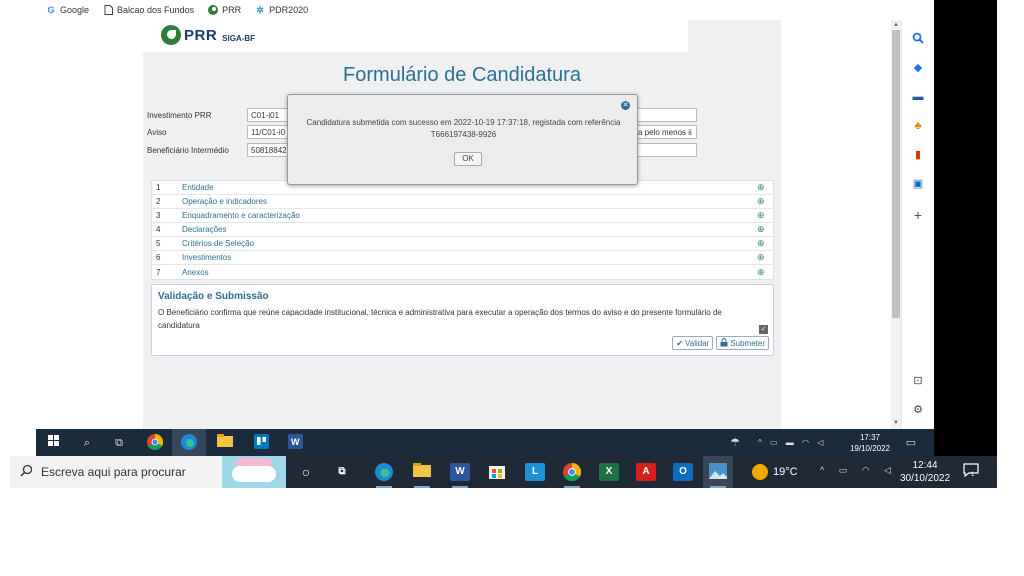 This screenshot has height=576, width=1024. What do you see at coordinates (917, 224) in the screenshot?
I see `browser-sidebar: ◆ ▬ ♣ ▮ ▣ + ⊡ ⚙` at bounding box center [917, 224].